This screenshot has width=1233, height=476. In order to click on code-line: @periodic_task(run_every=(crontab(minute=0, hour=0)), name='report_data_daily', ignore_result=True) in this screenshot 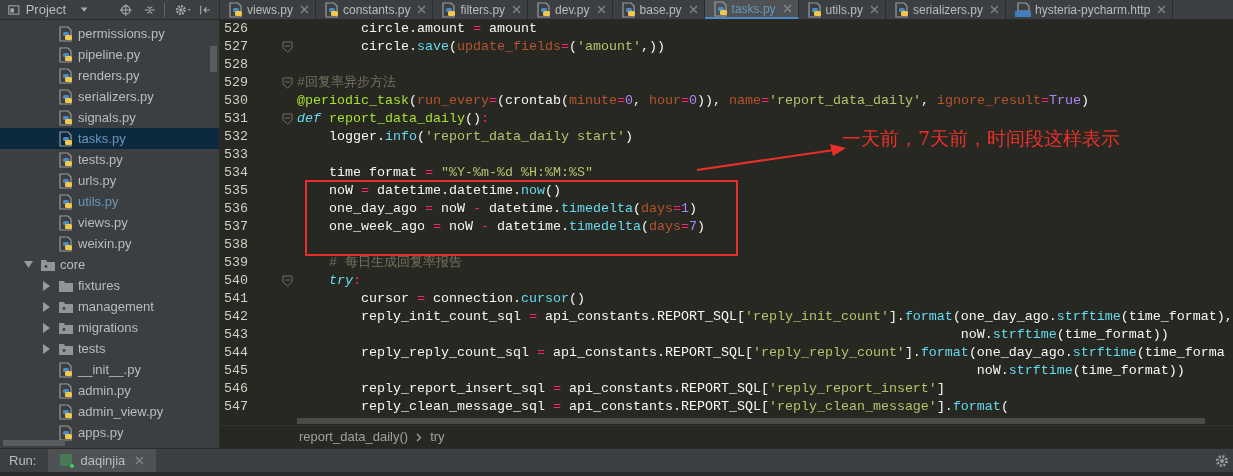, I will do `click(693, 101)`.